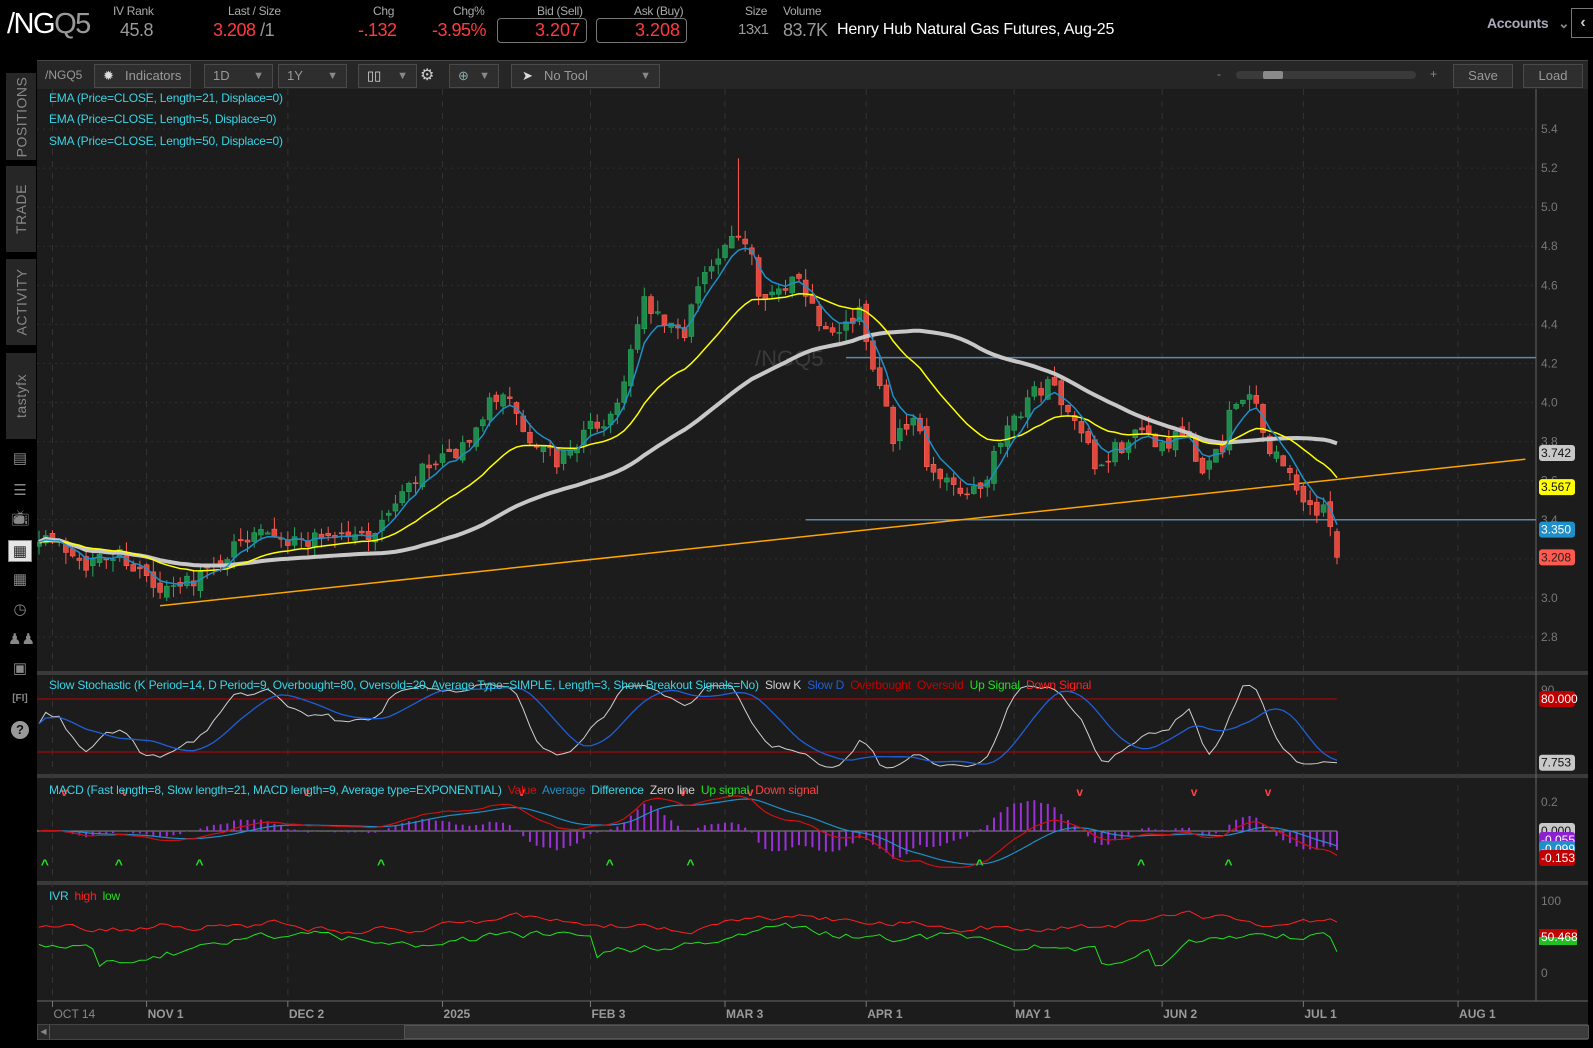 The width and height of the screenshot is (1593, 1048). Describe the element at coordinates (1273, 75) in the screenshot. I see `zoom-slider-thumb` at that location.